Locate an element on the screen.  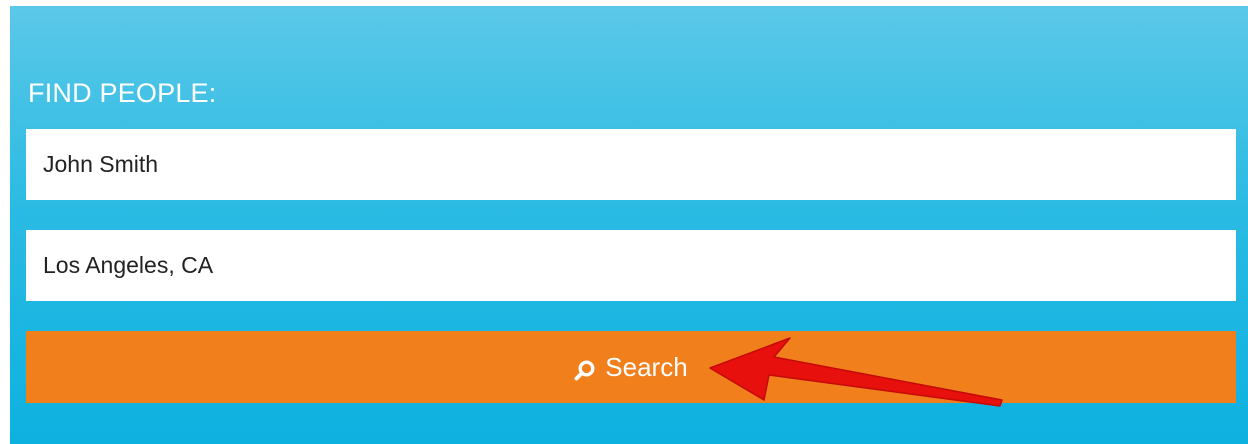
search-button-label: Search is located at coordinates (646, 366).